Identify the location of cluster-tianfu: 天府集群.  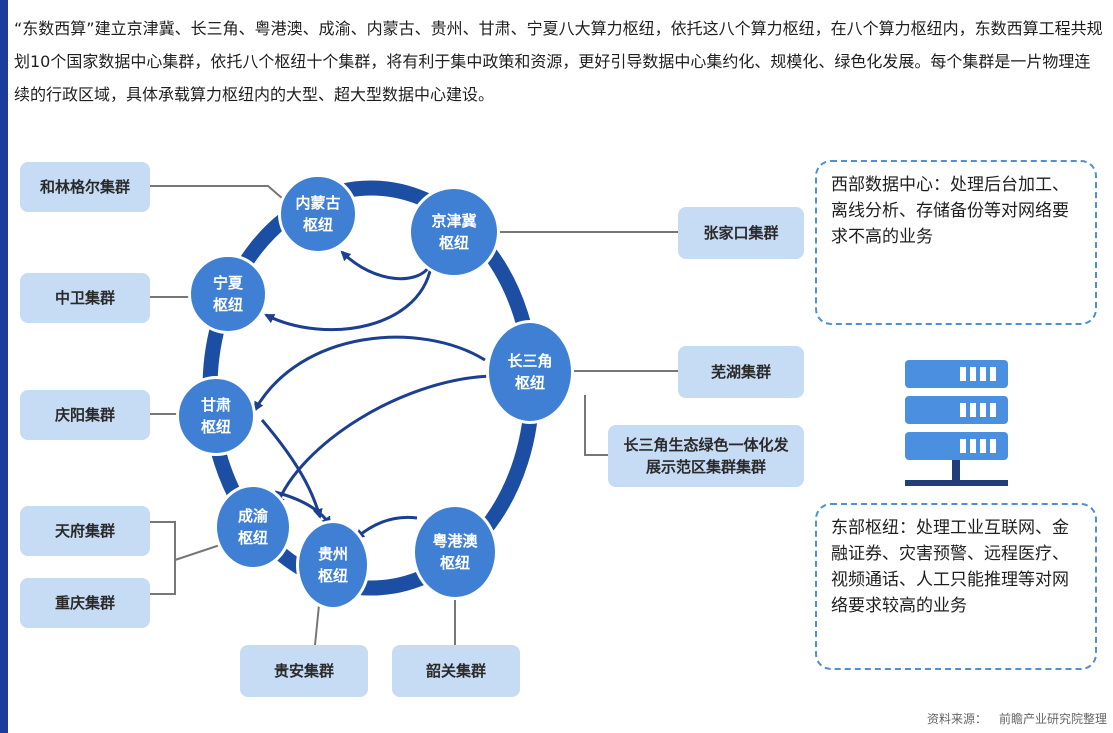
(85, 531).